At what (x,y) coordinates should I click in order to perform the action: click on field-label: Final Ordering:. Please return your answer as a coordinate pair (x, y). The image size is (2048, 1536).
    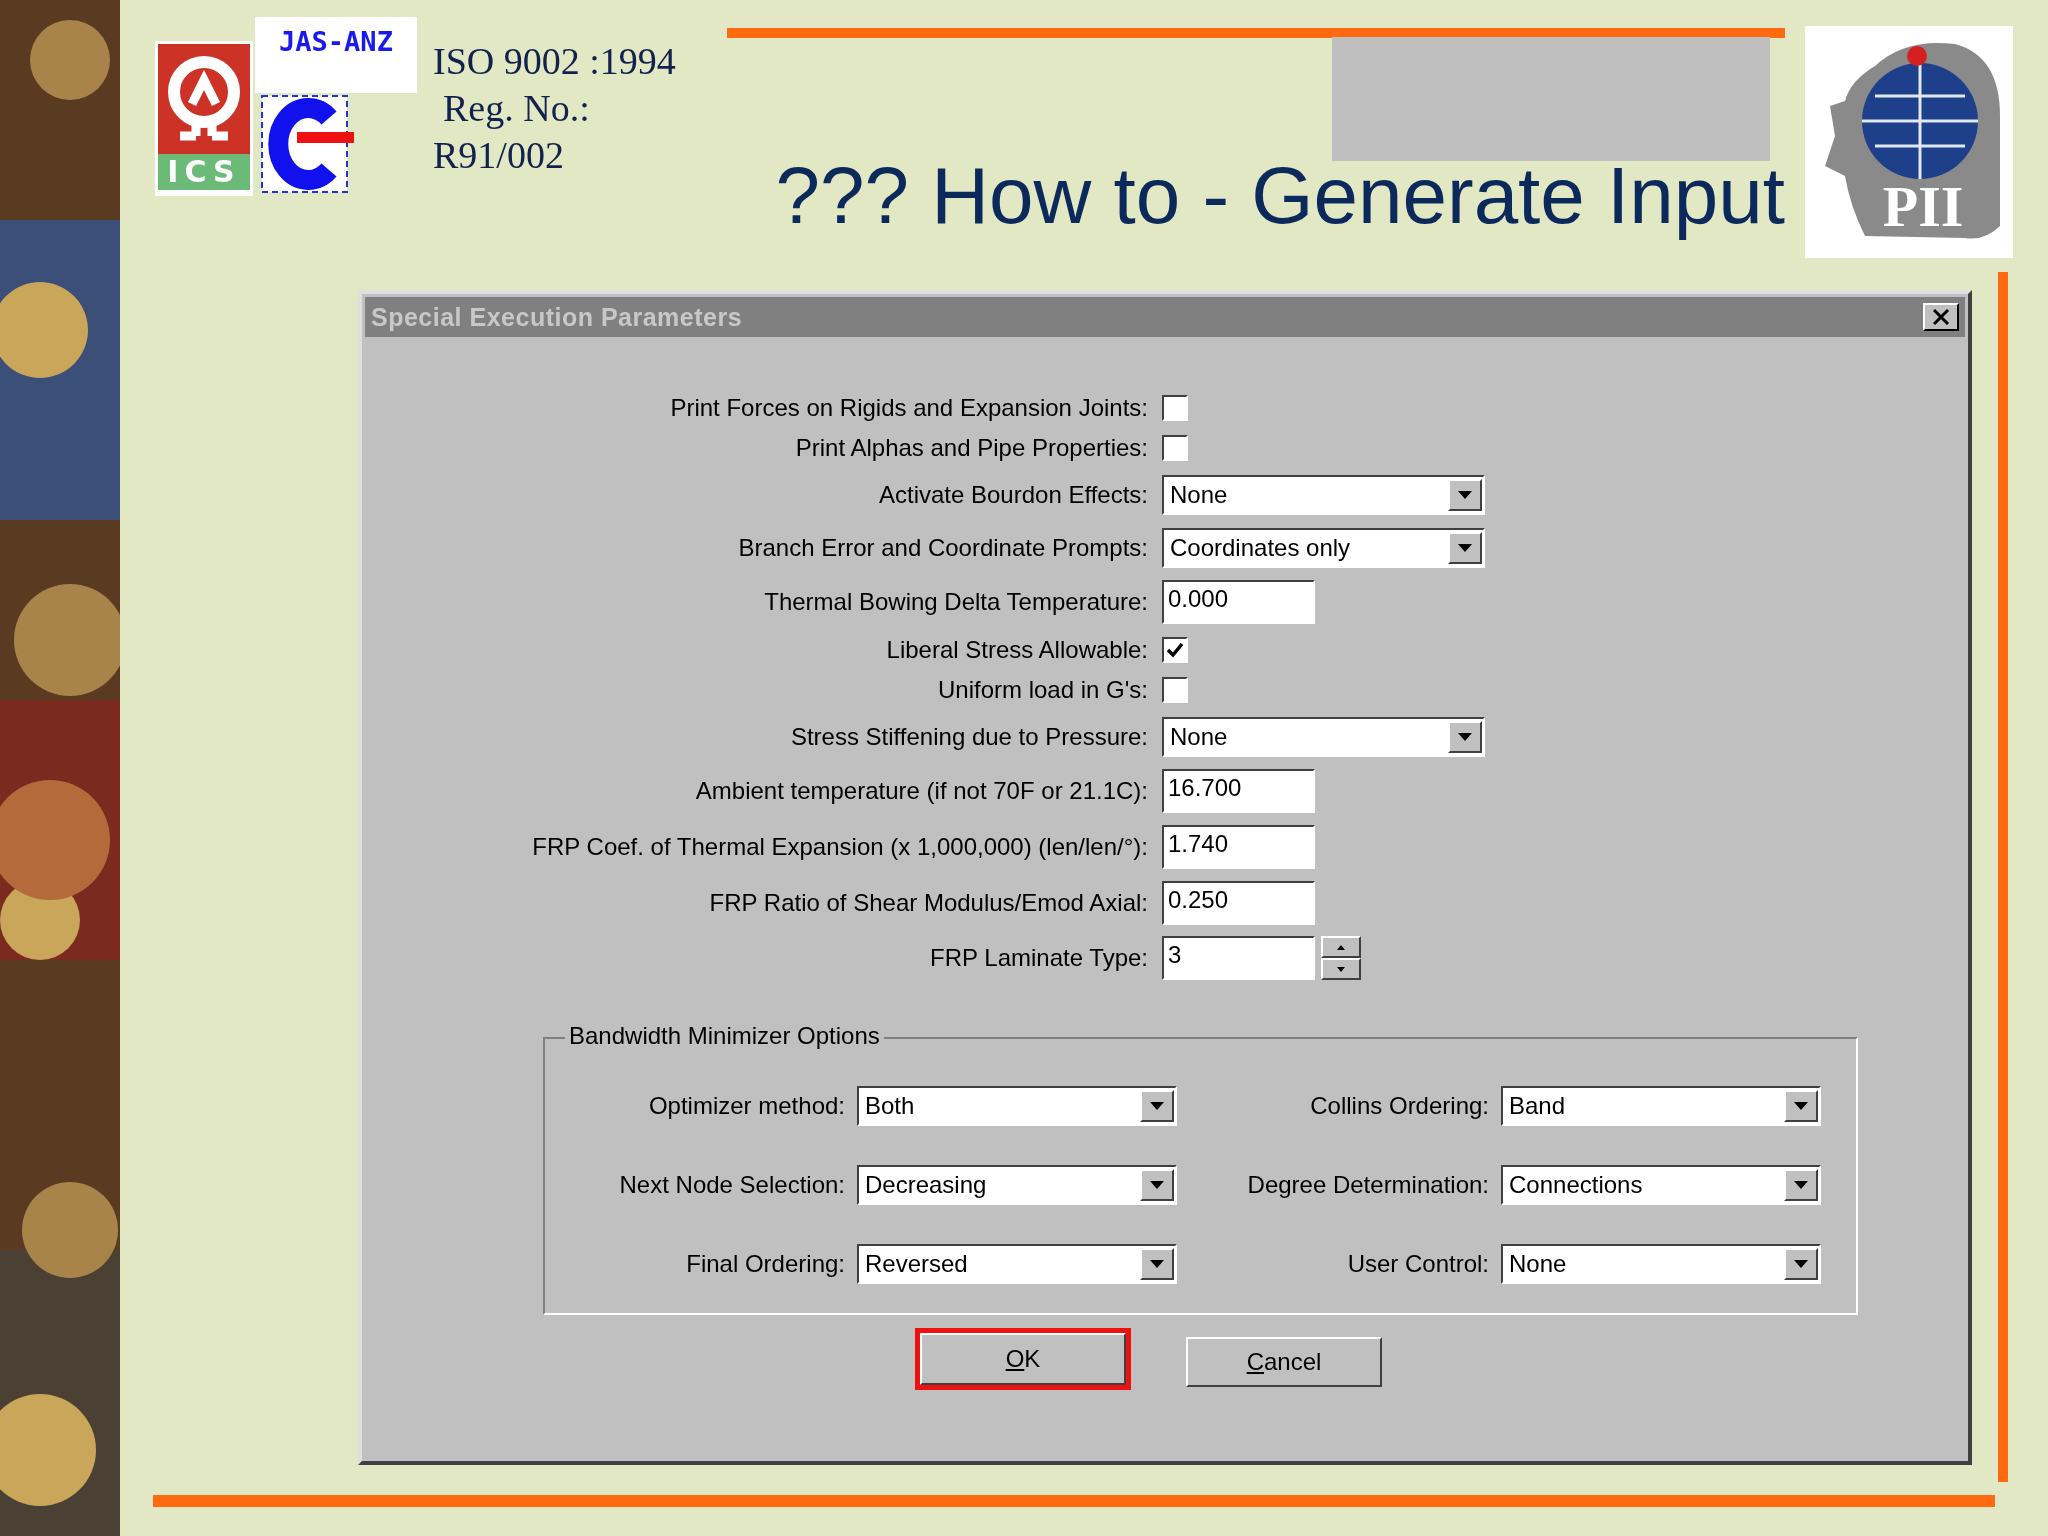
    Looking at the image, I should click on (765, 1264).